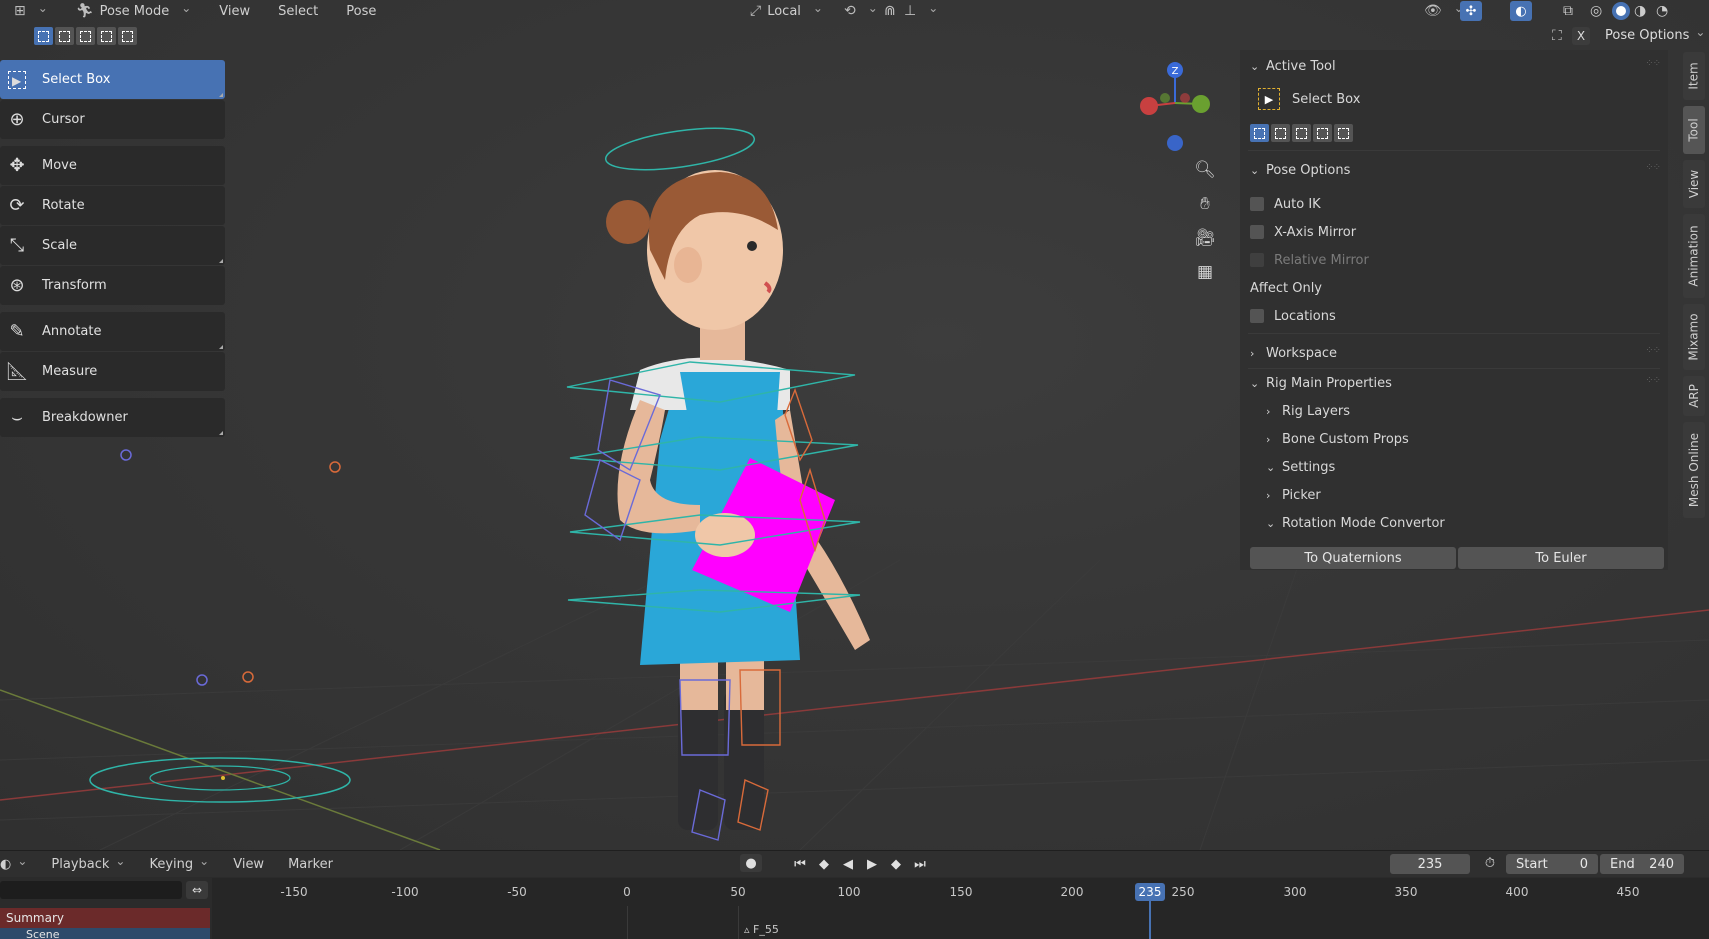 The width and height of the screenshot is (1709, 939). Describe the element at coordinates (106, 36) in the screenshot. I see `select-invert-button` at that location.